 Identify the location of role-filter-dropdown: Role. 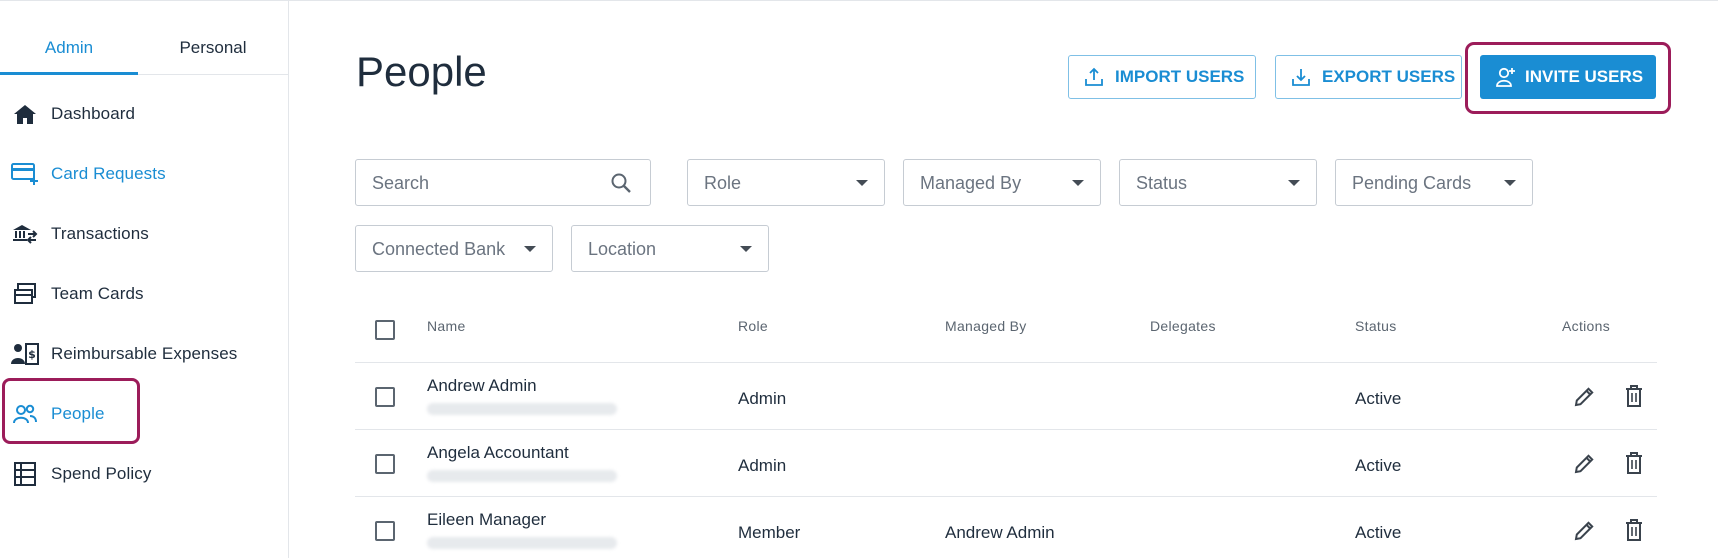
(786, 182).